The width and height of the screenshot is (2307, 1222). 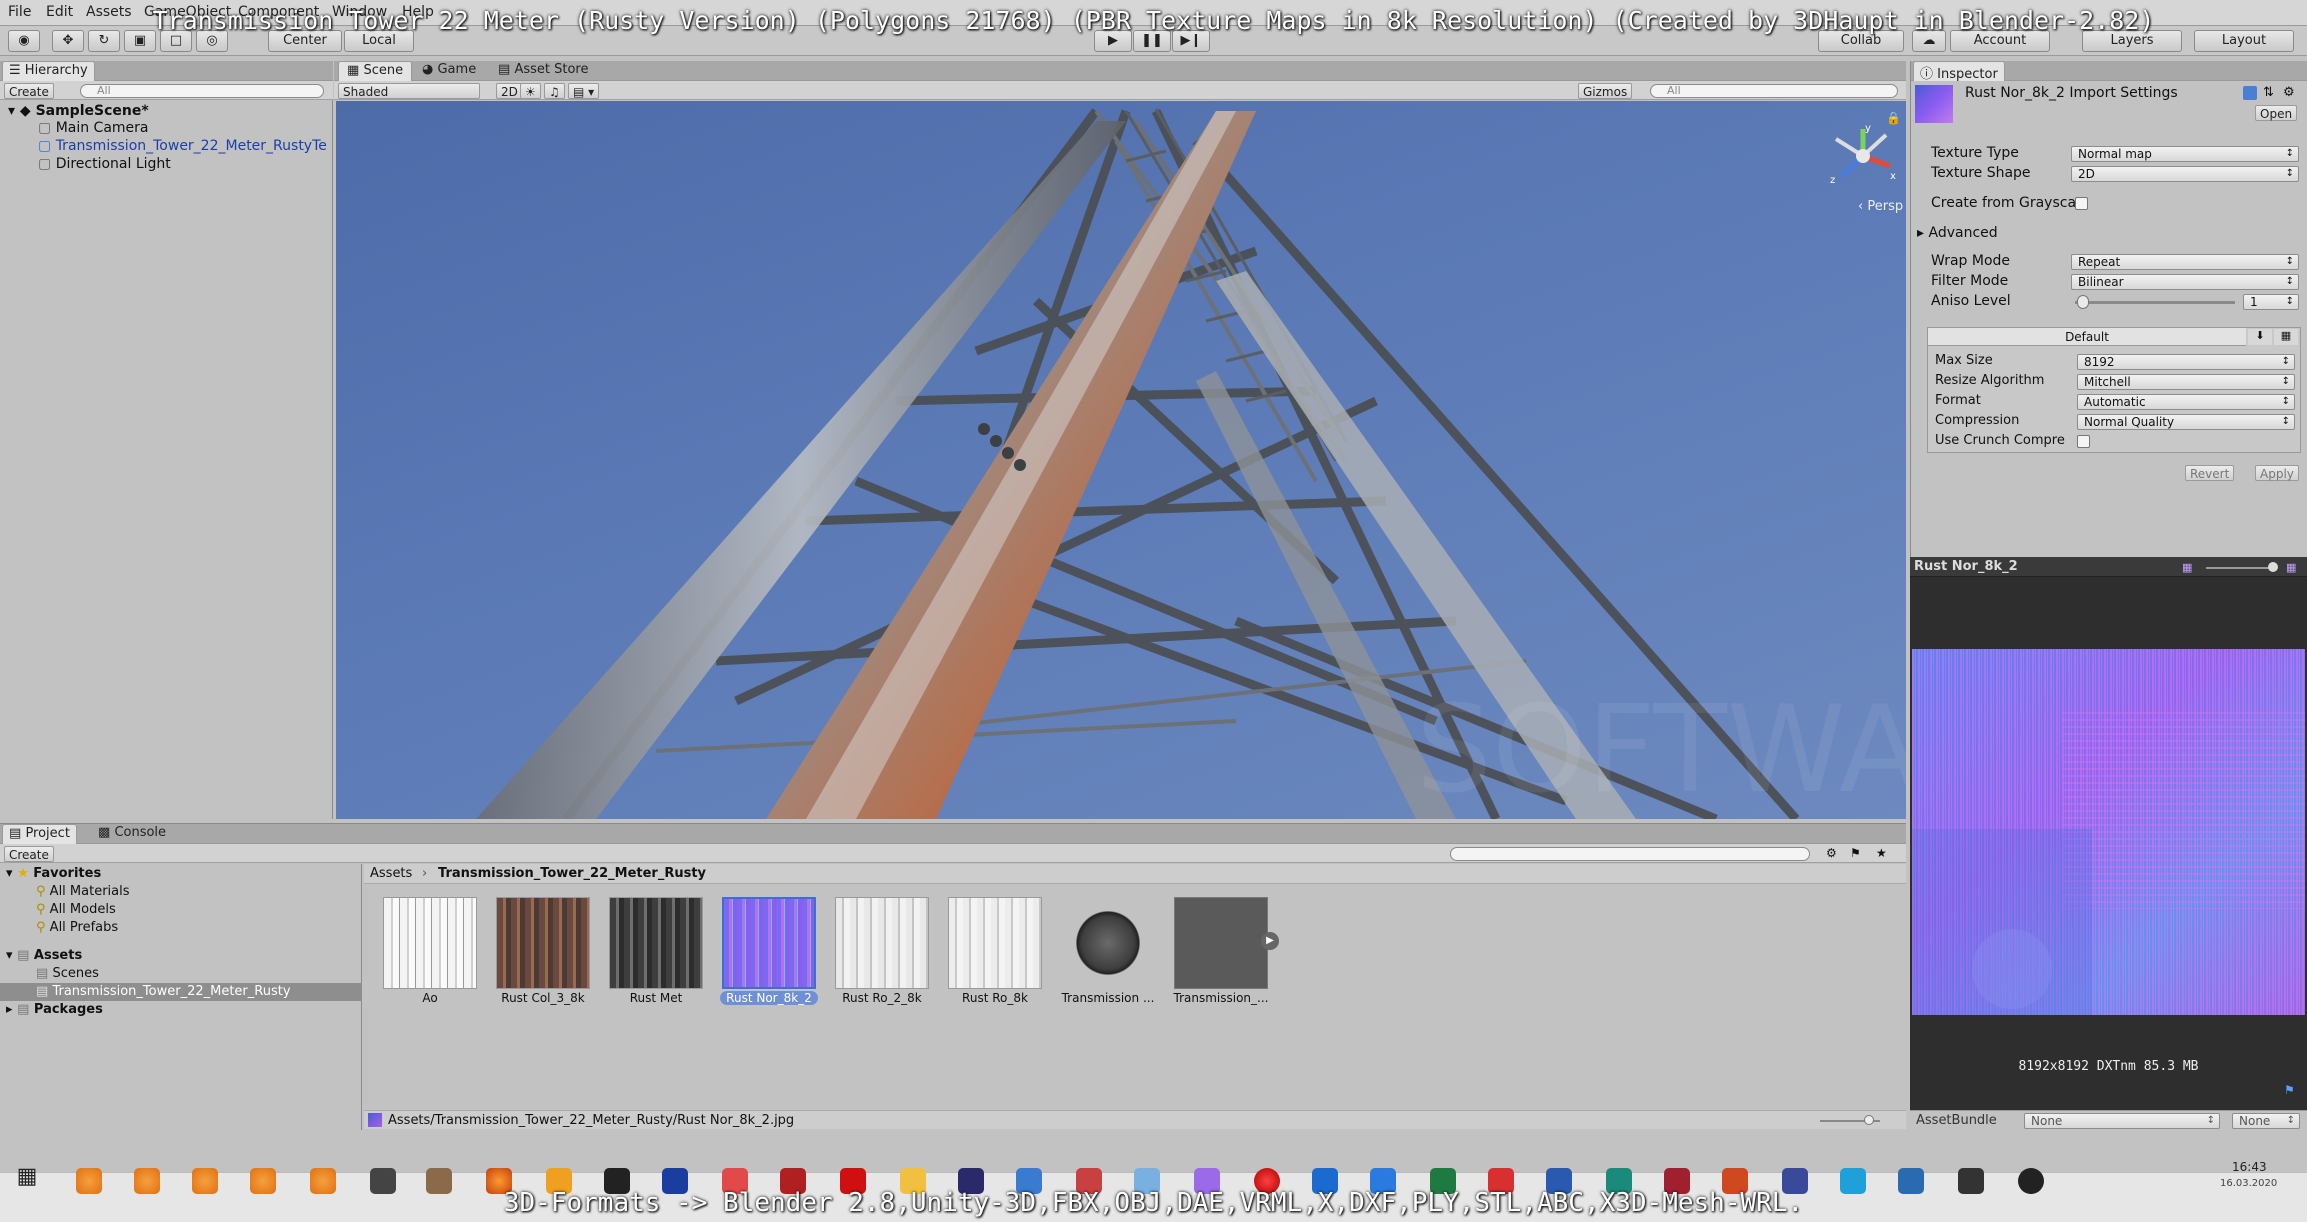 What do you see at coordinates (19, 12) in the screenshot?
I see `menu-file: File` at bounding box center [19, 12].